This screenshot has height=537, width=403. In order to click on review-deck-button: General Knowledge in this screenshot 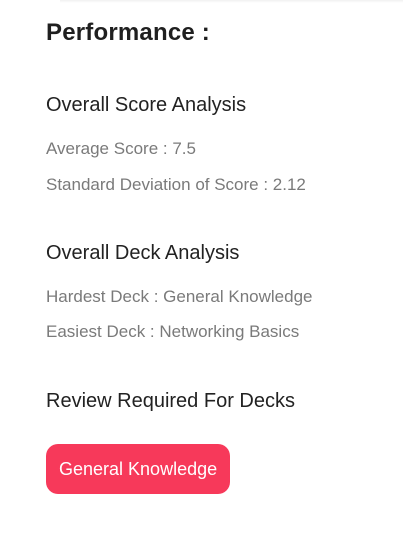, I will do `click(138, 469)`.